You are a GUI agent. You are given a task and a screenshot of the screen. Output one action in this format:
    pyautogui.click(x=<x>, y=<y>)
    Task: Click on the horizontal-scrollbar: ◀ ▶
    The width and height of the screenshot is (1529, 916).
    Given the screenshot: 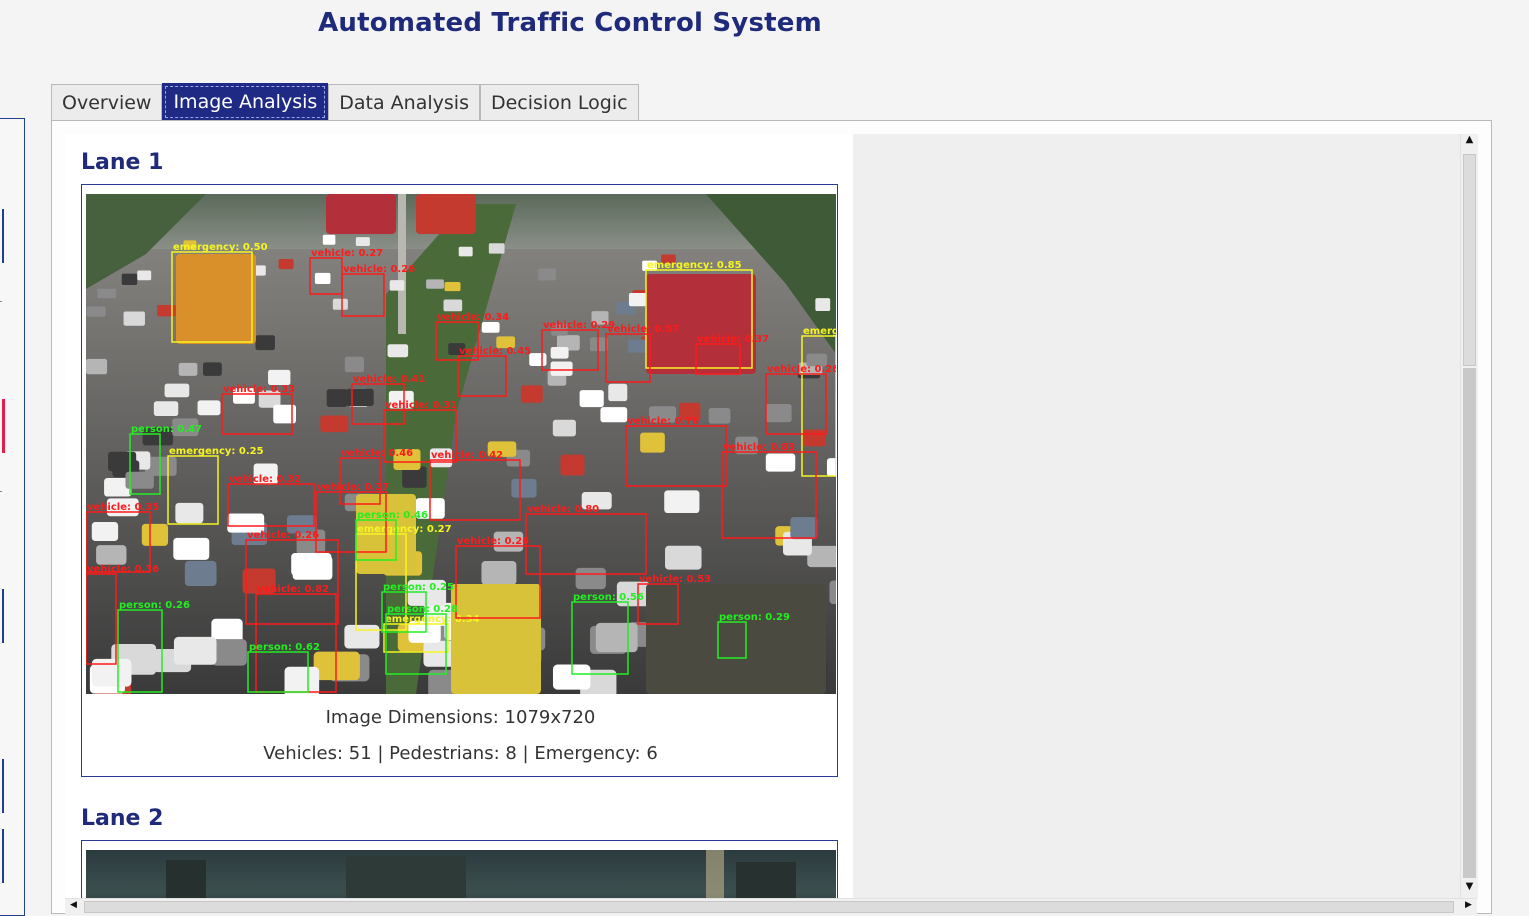 What is the action you would take?
    pyautogui.click(x=771, y=906)
    